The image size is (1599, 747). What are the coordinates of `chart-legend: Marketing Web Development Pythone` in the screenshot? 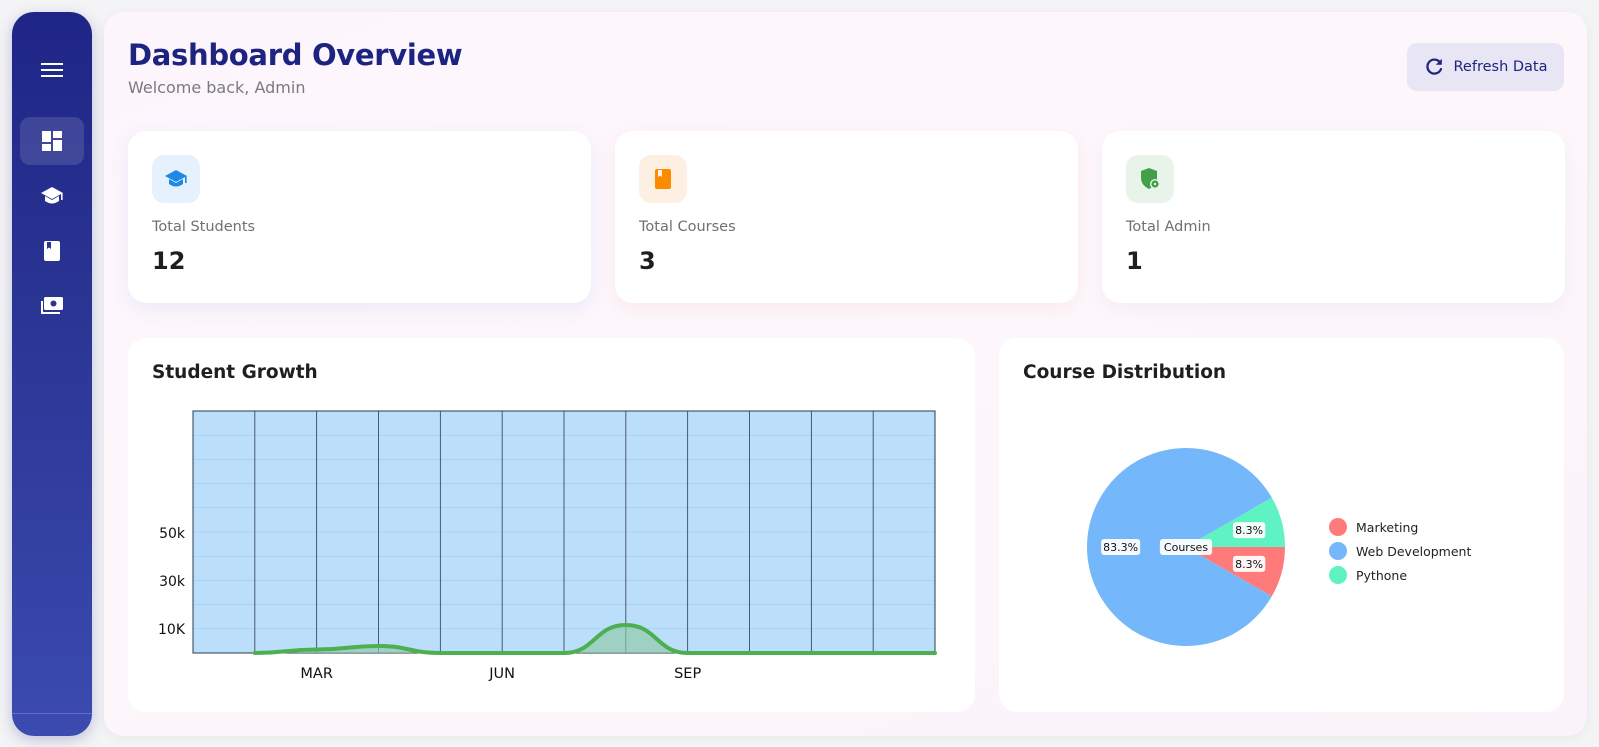 It's located at (1400, 551).